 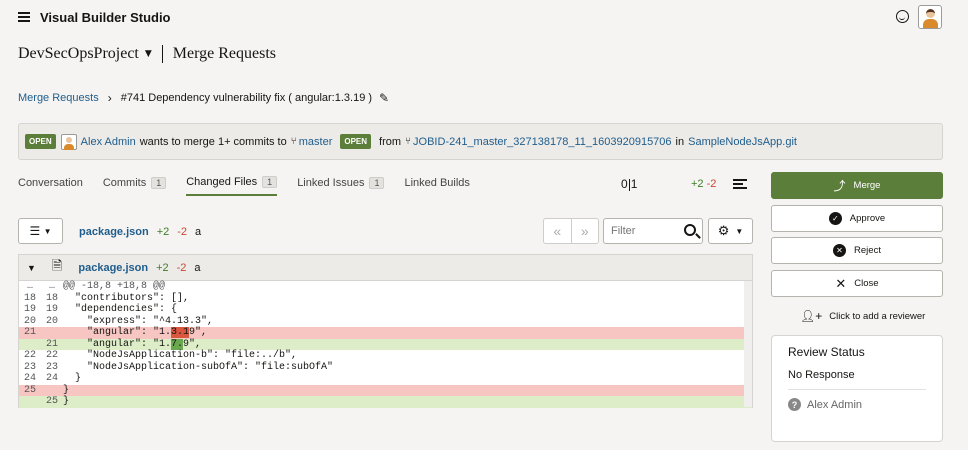 I want to click on breadcrumb-merge-requests: Merge Requests, so click(x=58, y=98).